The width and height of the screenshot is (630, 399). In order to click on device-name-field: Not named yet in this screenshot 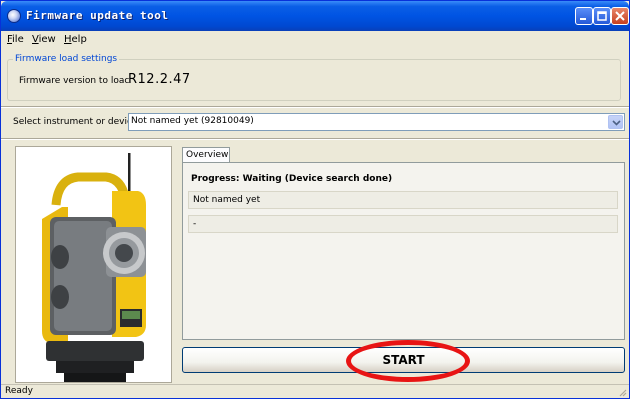, I will do `click(403, 200)`.